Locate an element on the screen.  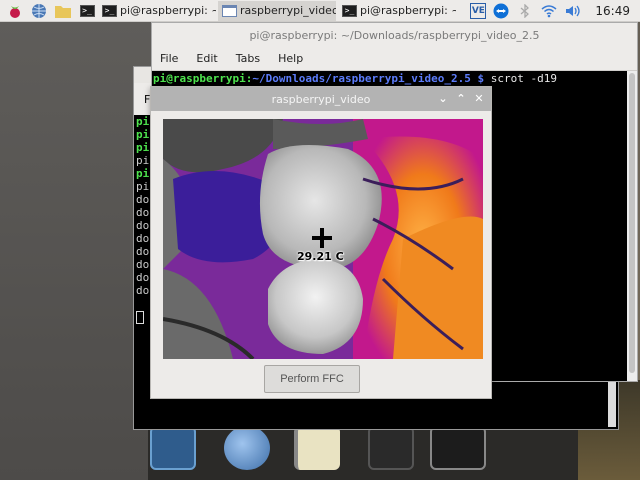
raspberry-menu-icon is located at coordinates (15, 11).